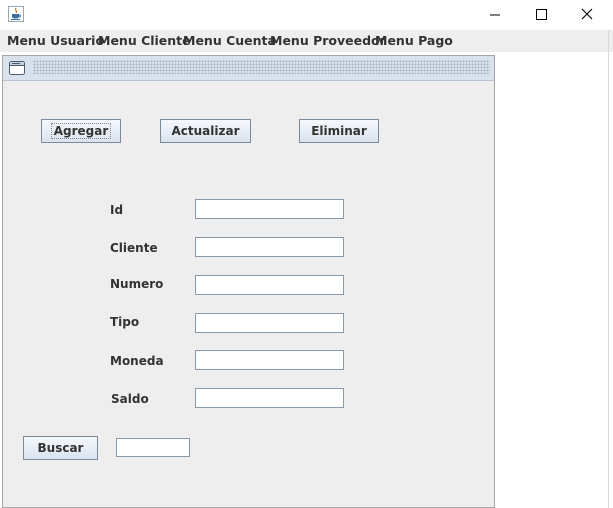  I want to click on buscar-button-label: Buscar, so click(60, 448).